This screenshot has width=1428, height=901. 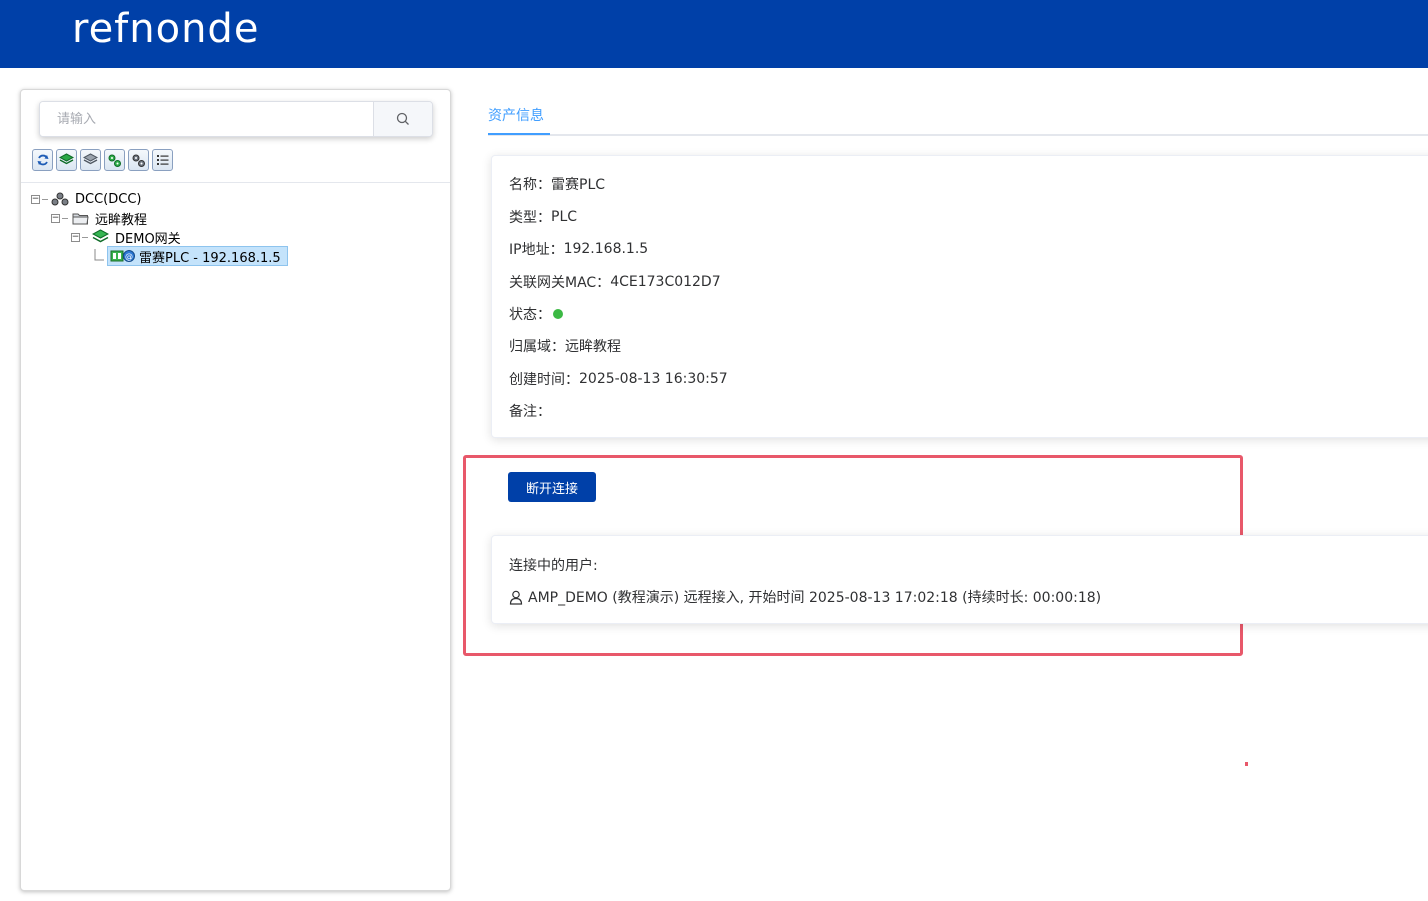 I want to click on info-domain-row: 归属域： 远眸教程, so click(x=565, y=346).